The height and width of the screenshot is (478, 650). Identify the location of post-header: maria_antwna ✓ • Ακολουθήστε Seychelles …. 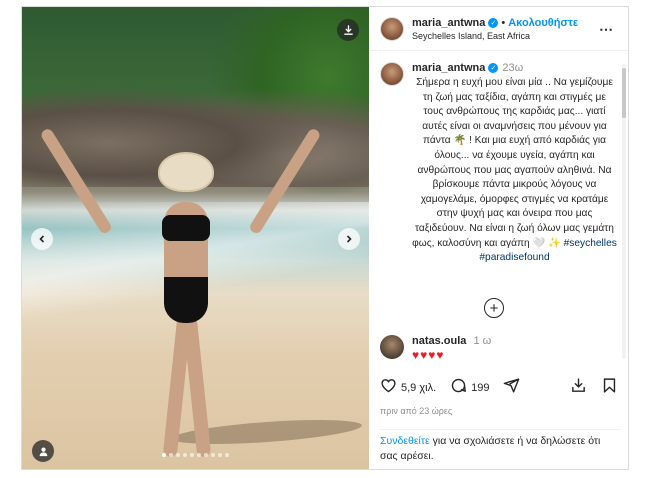
(499, 29).